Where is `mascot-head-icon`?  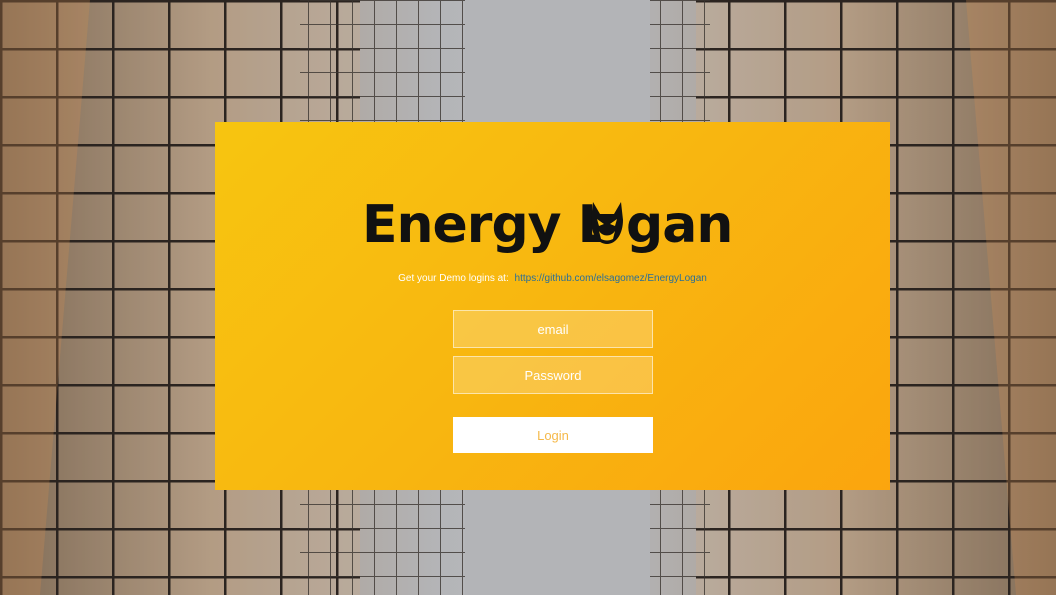
mascot-head-icon is located at coordinates (607, 223).